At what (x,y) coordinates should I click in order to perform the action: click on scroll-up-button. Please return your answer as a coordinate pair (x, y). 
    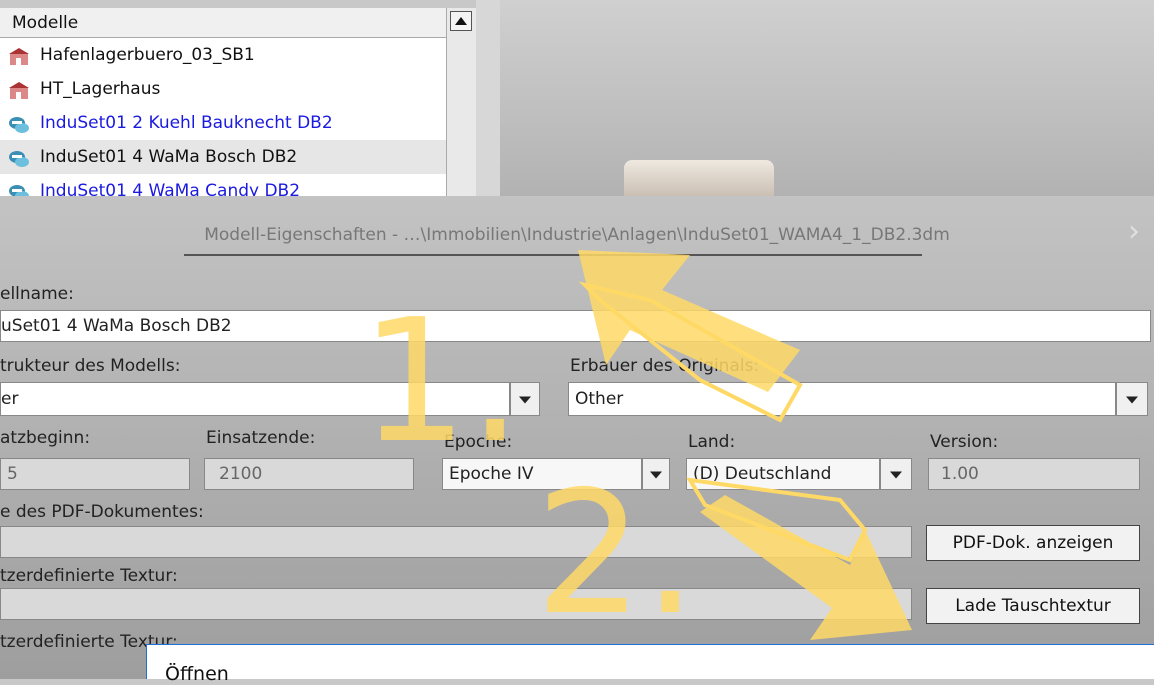
    Looking at the image, I should click on (461, 21).